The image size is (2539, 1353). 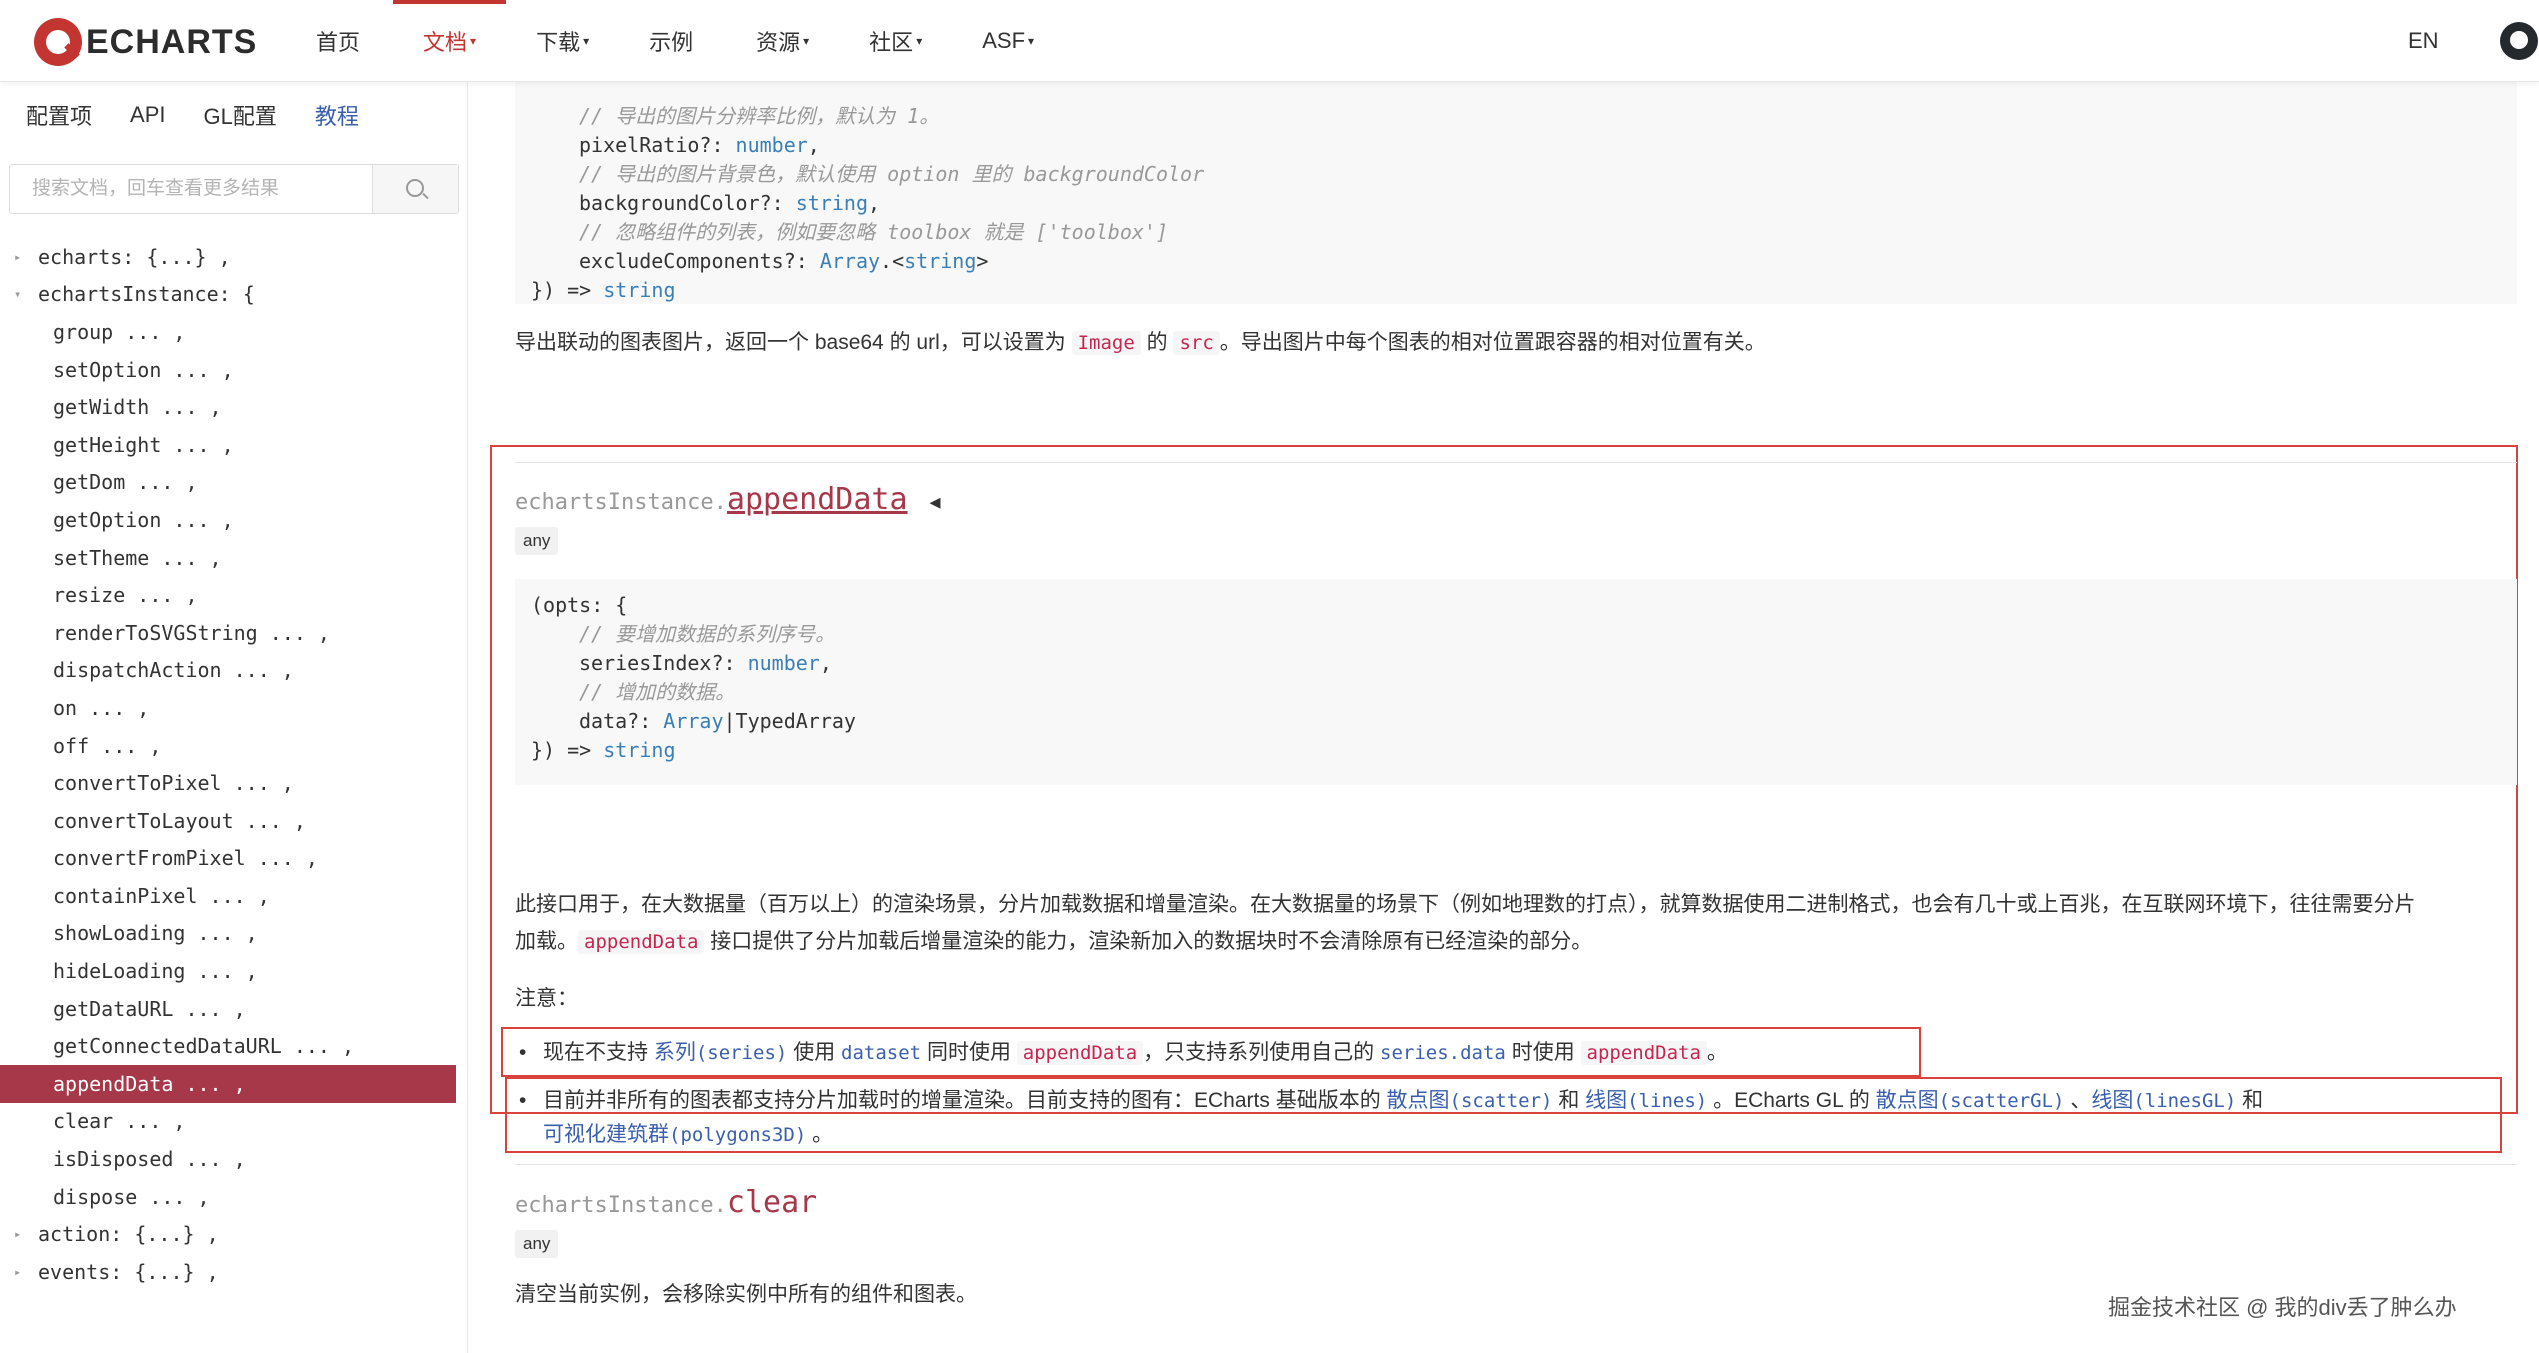 What do you see at coordinates (737, 1135) in the screenshot?
I see `link-polygons3d-code: (polygons3D)` at bounding box center [737, 1135].